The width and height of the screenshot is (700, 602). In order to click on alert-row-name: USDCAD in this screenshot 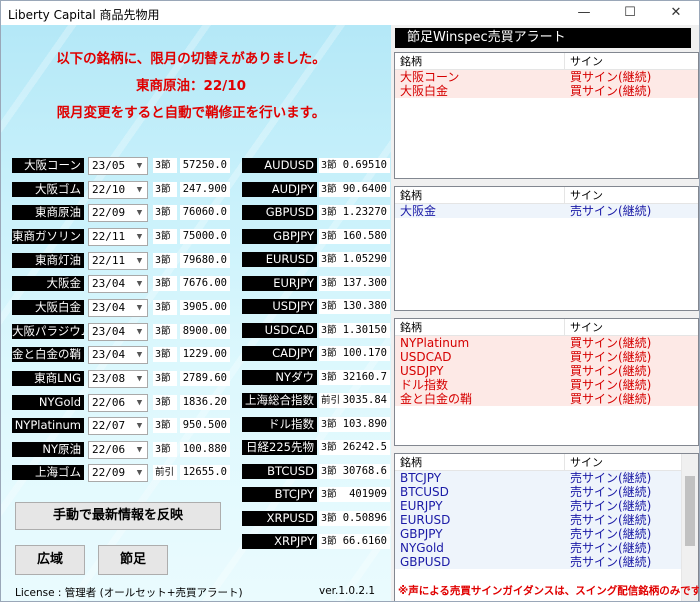, I will do `click(426, 357)`.